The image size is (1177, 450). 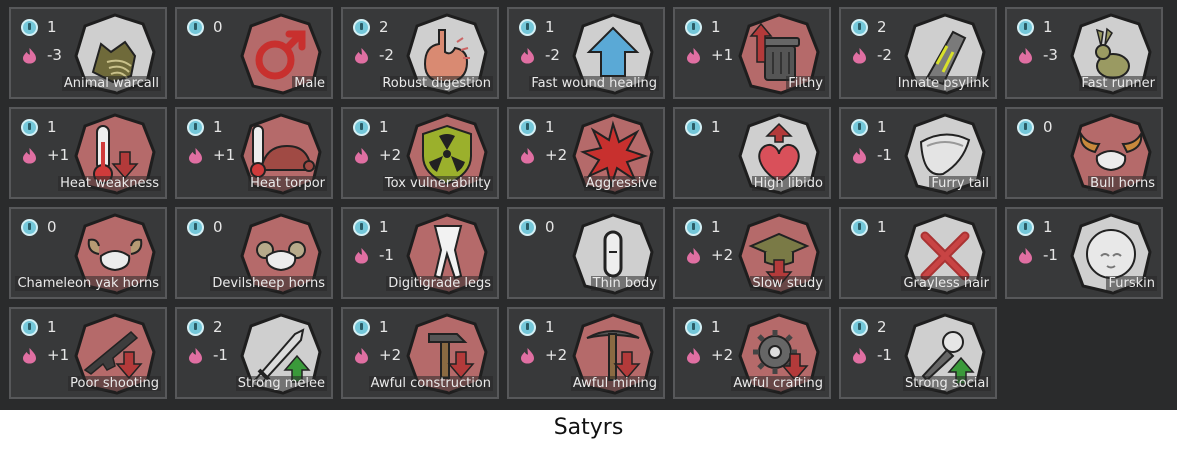 I want to click on complexity-row: 0, so click(x=39, y=227).